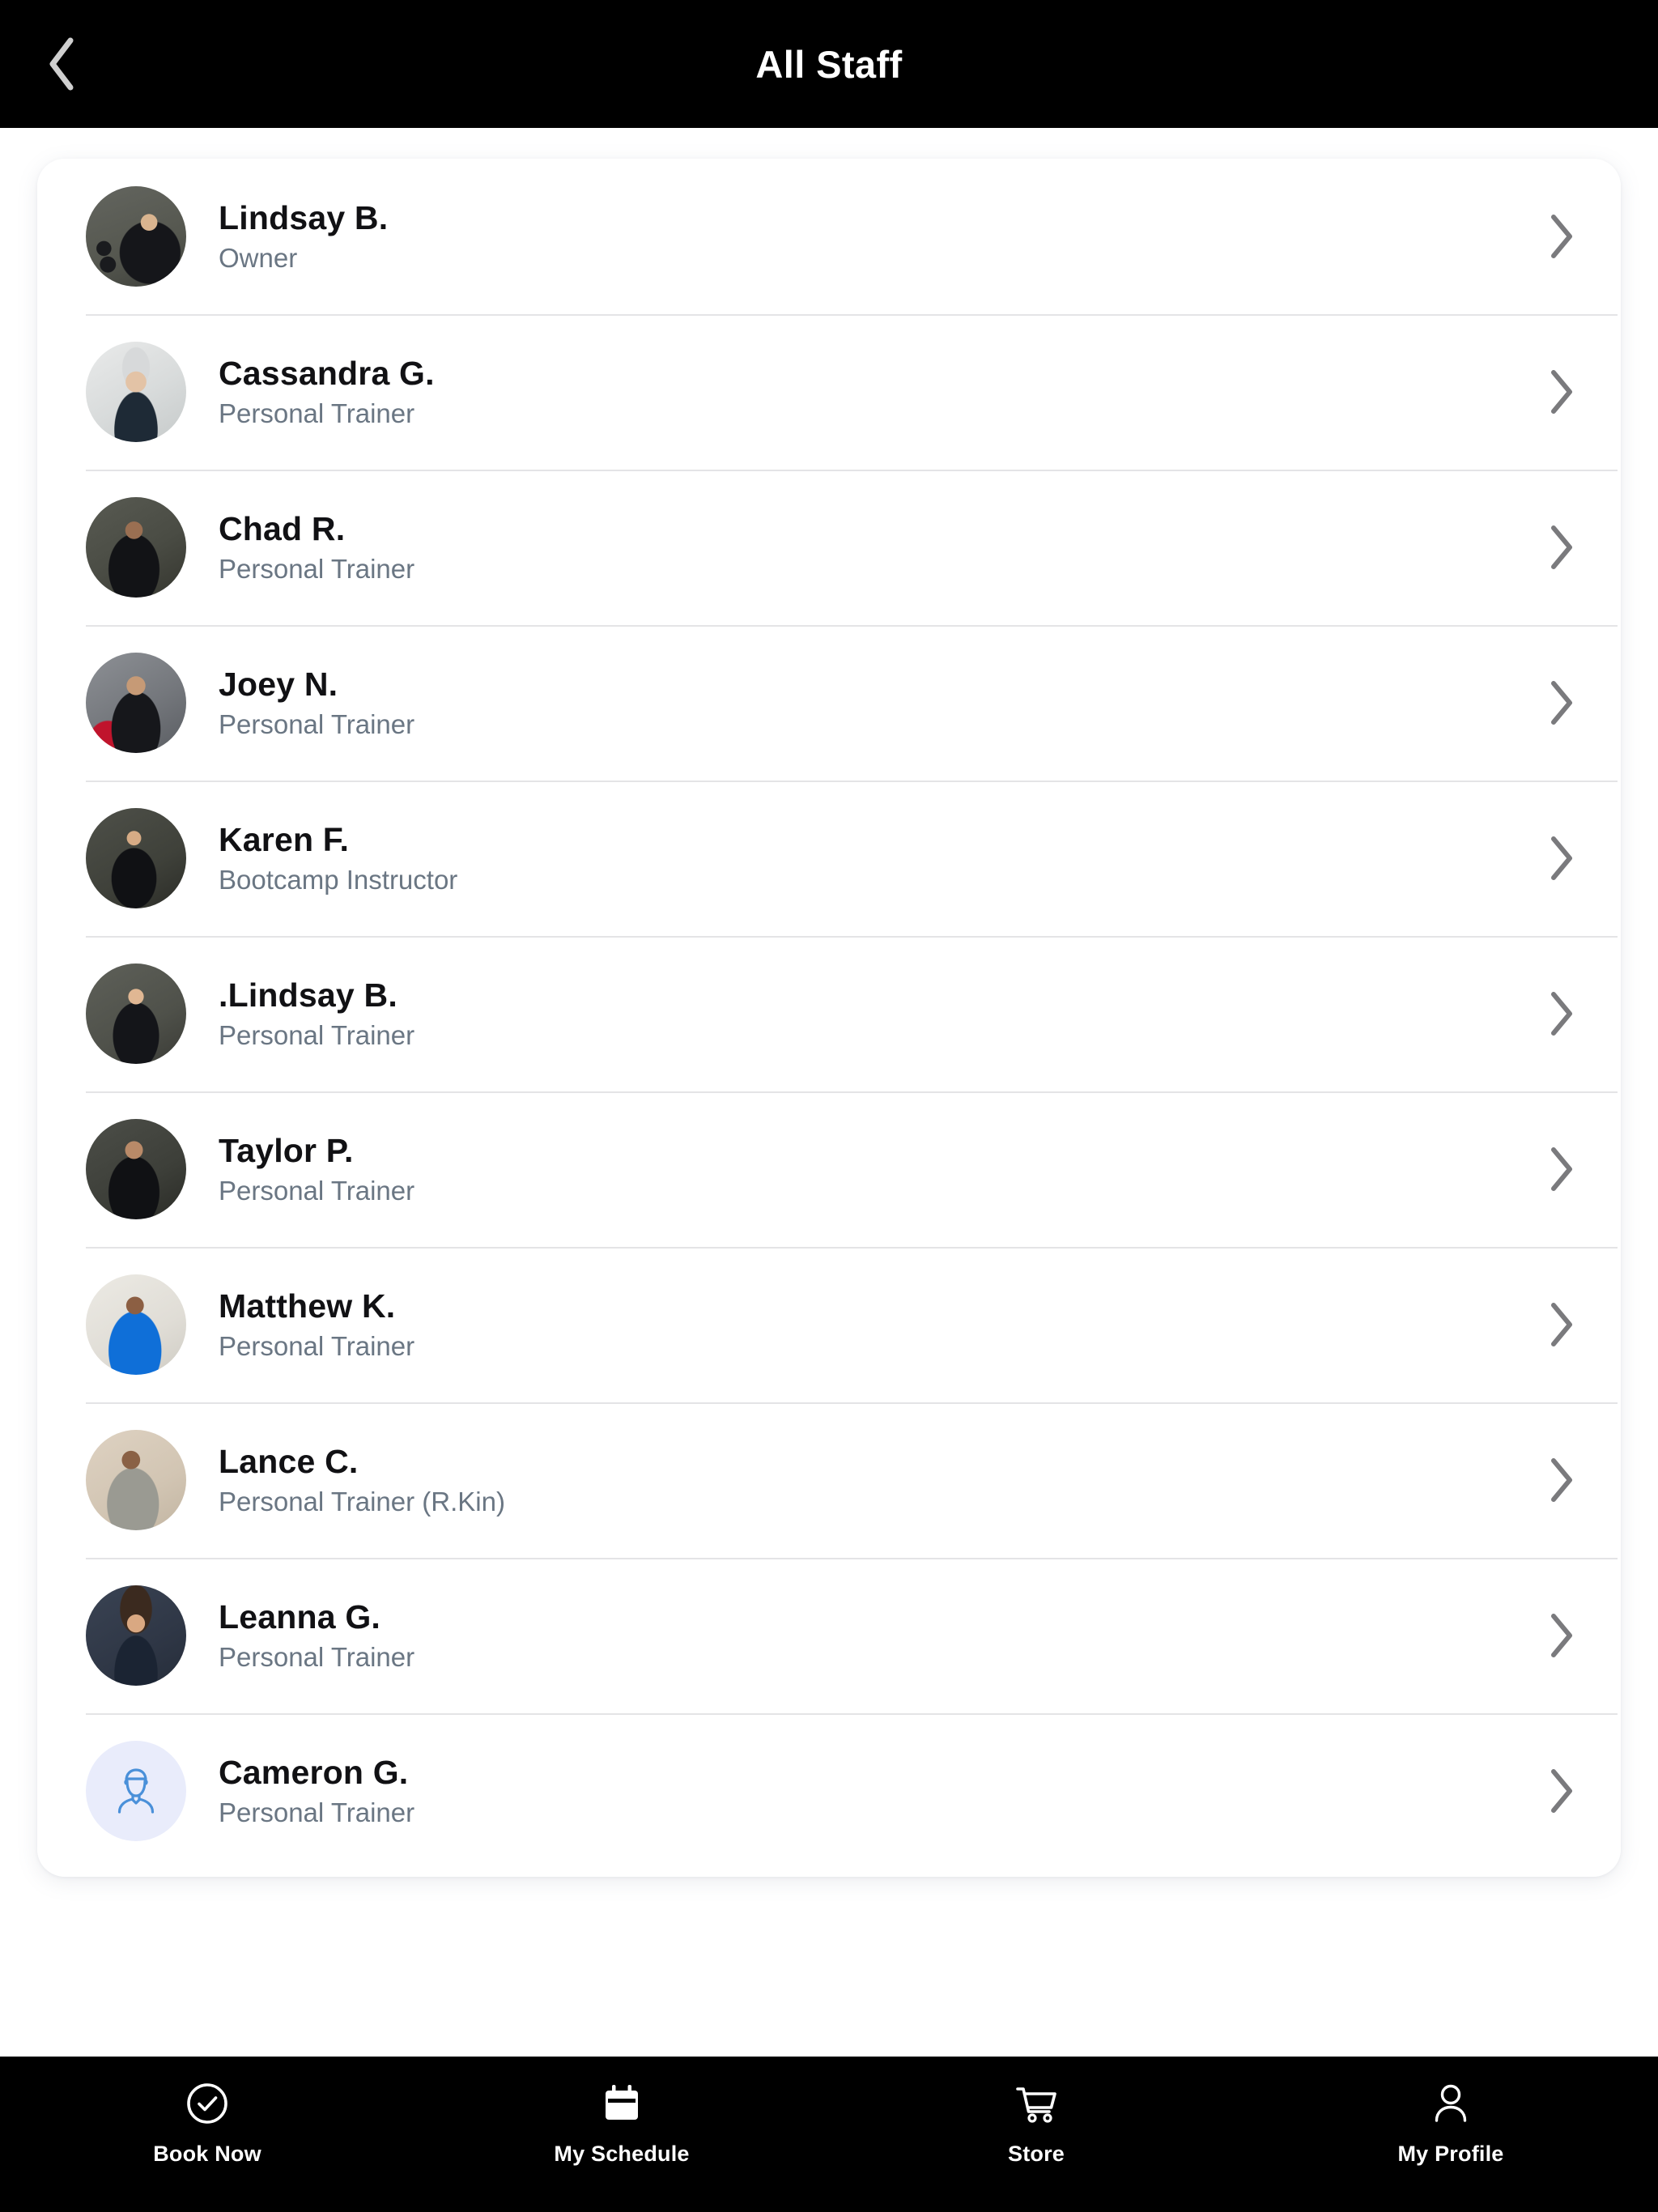 The image size is (1658, 2212). I want to click on staff-text: Cassandra G. Personal Trainer, so click(873, 392).